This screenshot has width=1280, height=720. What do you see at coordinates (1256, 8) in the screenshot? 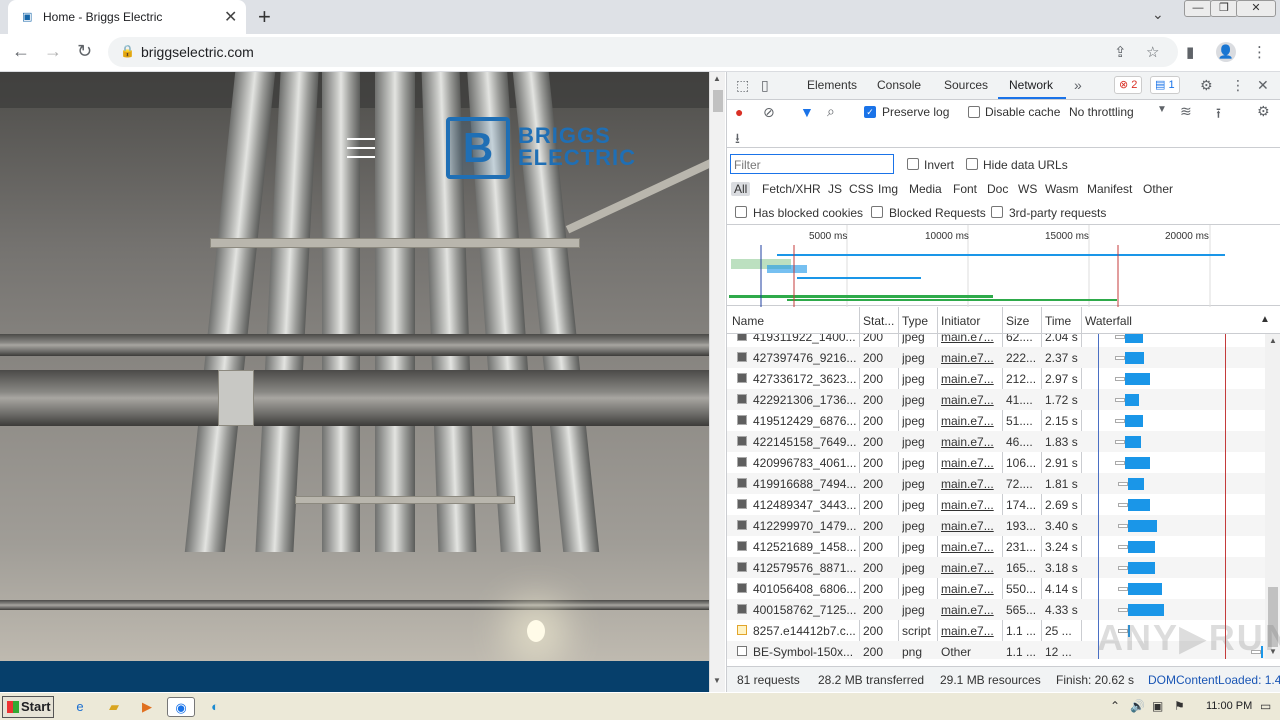
I see `close-window-button: ✕` at bounding box center [1256, 8].